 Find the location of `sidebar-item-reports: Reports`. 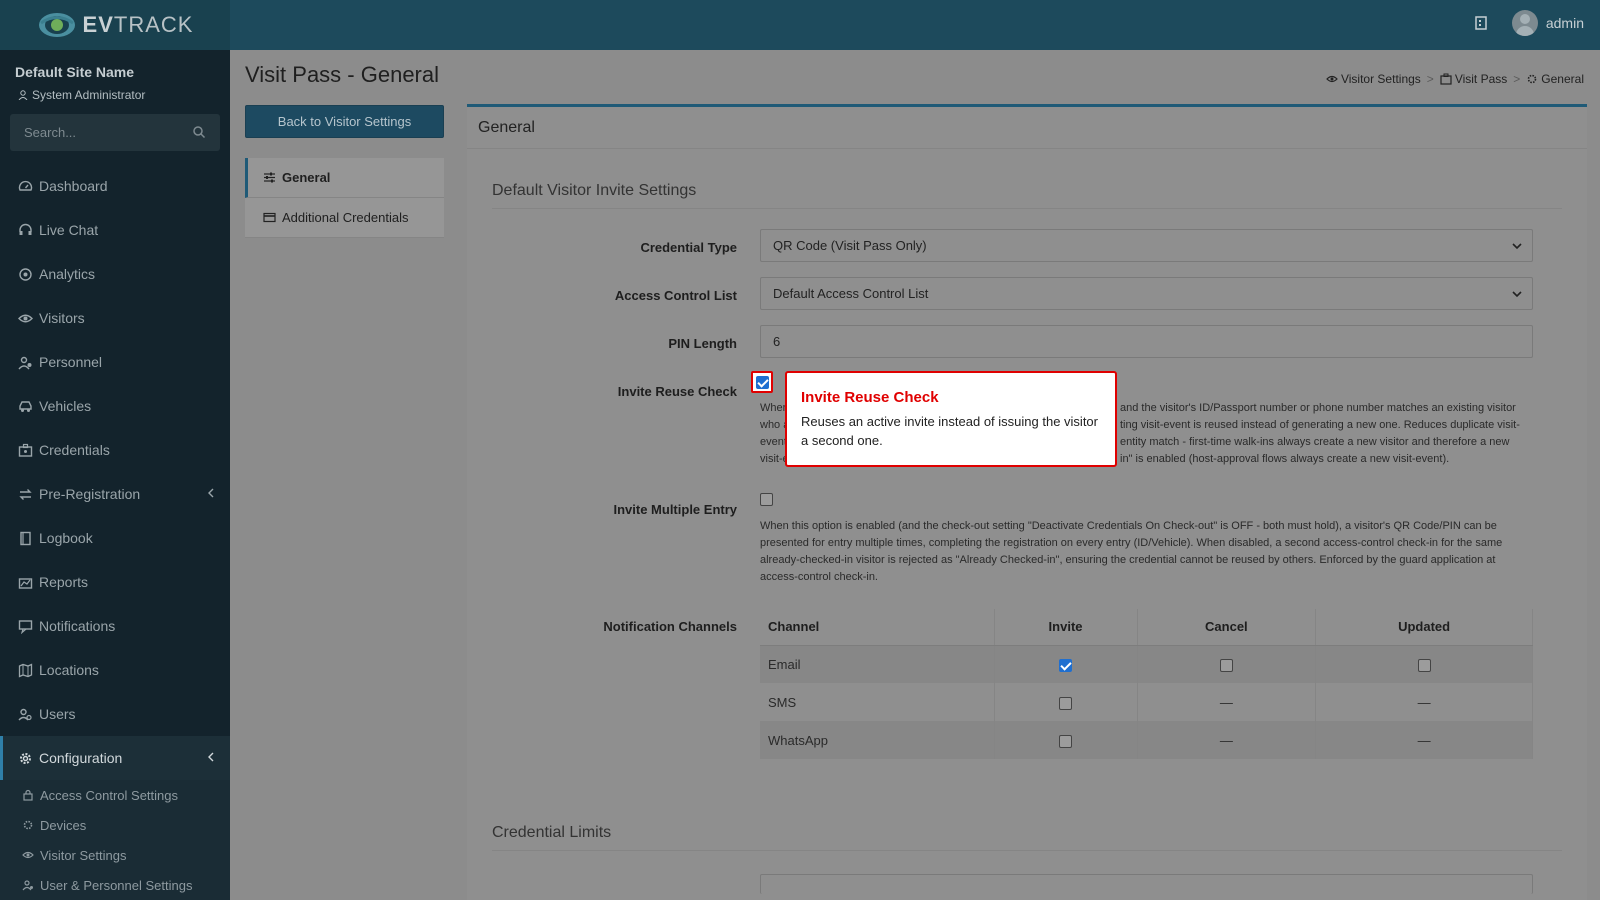

sidebar-item-reports: Reports is located at coordinates (115, 582).